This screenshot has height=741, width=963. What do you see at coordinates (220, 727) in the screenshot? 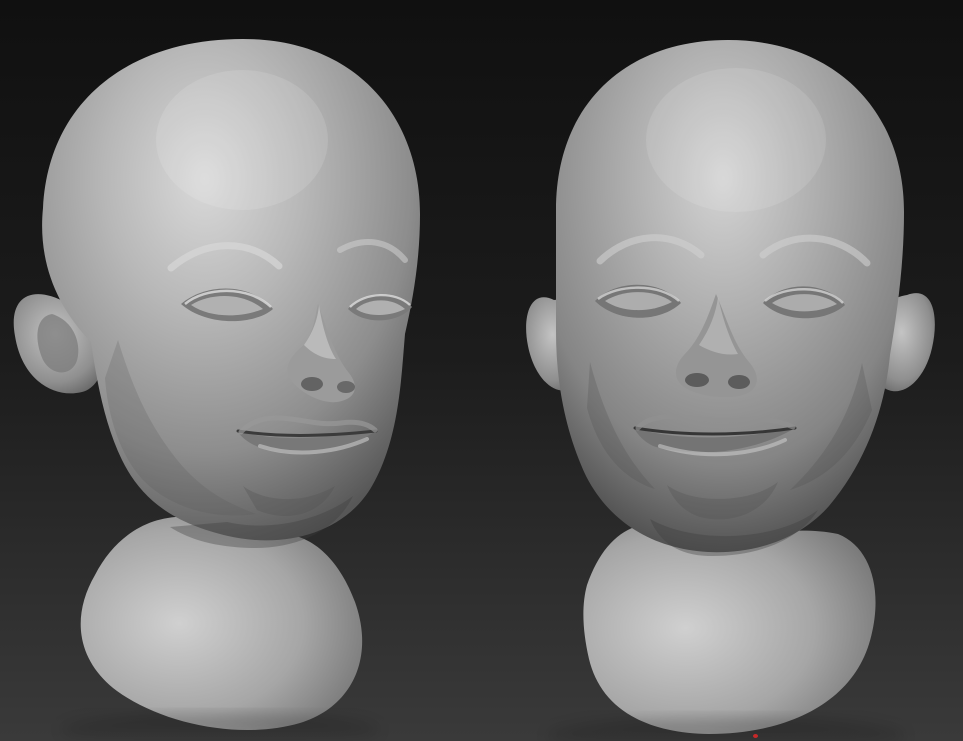
I see `left-neck-ground-shadow` at bounding box center [220, 727].